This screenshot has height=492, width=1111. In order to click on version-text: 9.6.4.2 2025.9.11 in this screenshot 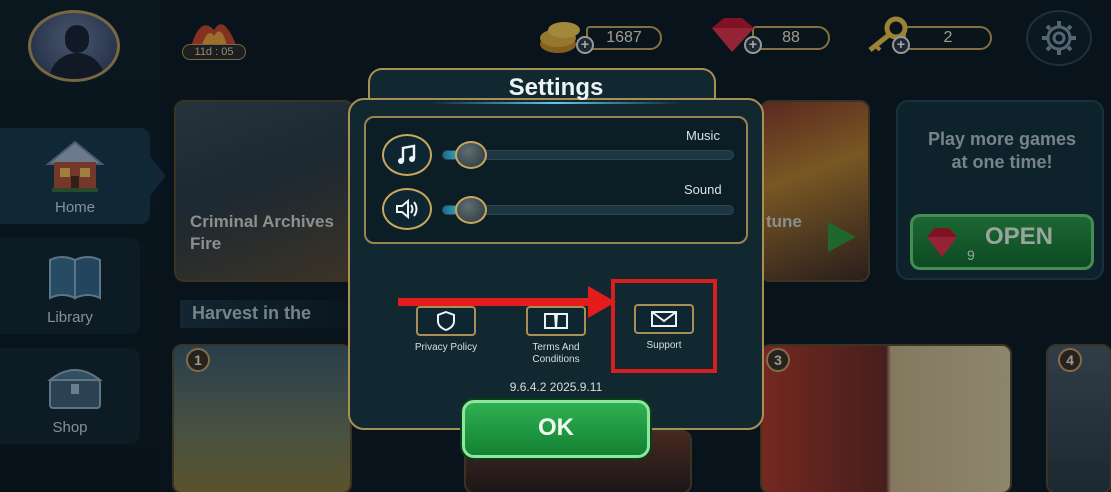, I will do `click(556, 387)`.